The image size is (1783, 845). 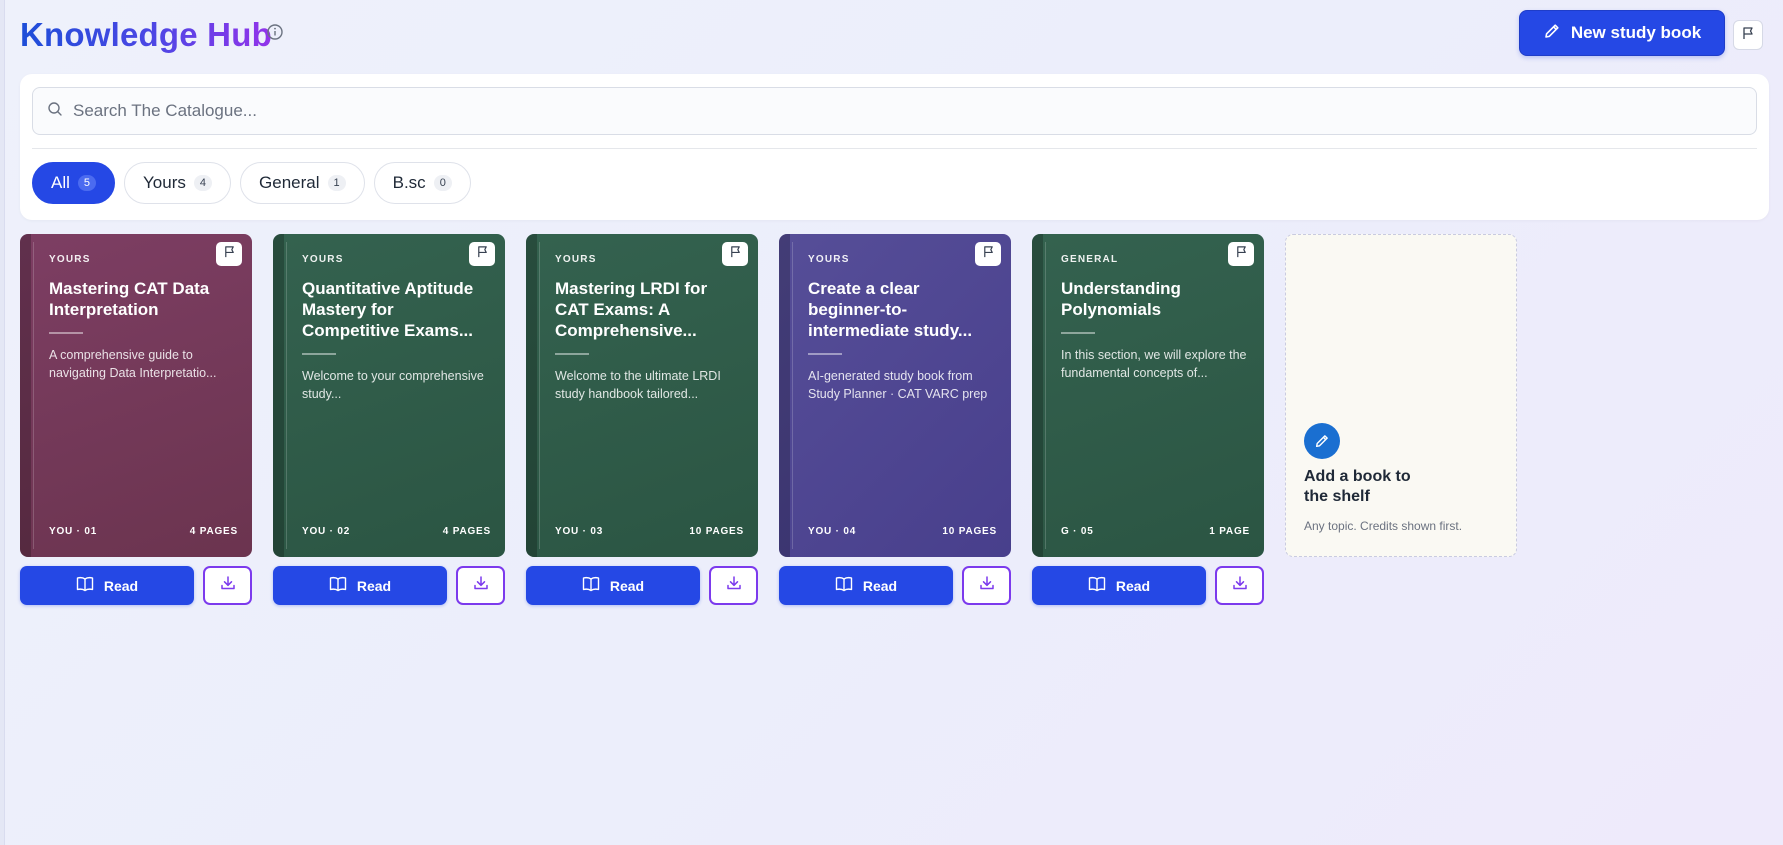 I want to click on book-code: YOU · 02, so click(x=326, y=531).